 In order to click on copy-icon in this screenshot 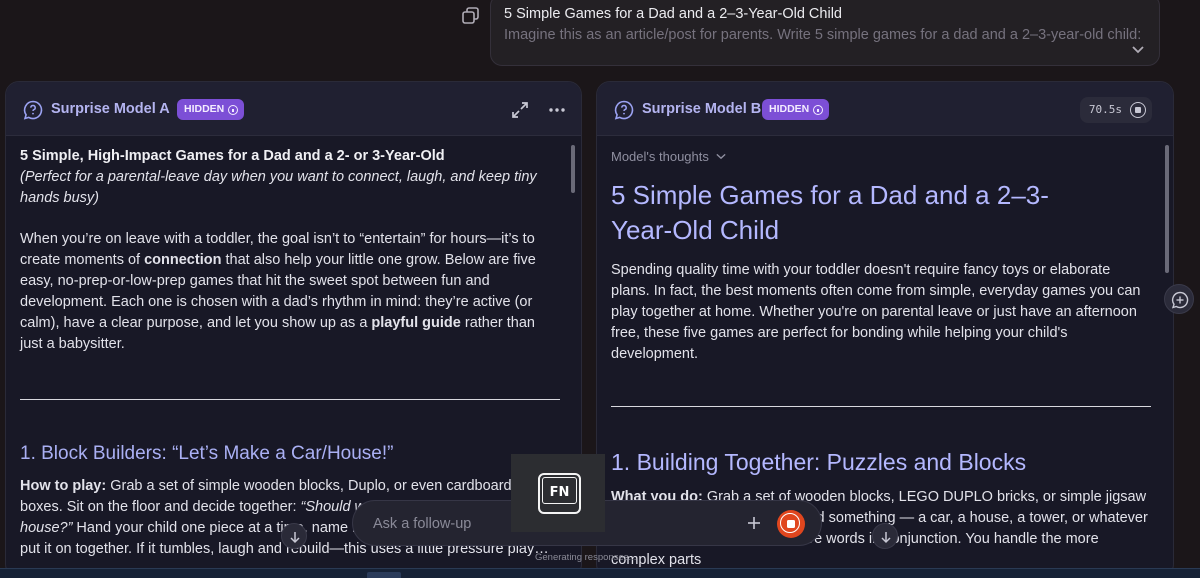, I will do `click(471, 16)`.